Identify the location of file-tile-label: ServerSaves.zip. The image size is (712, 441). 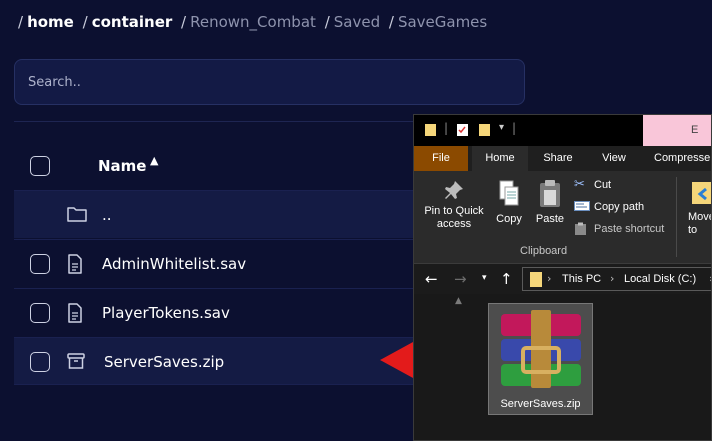
(540, 404).